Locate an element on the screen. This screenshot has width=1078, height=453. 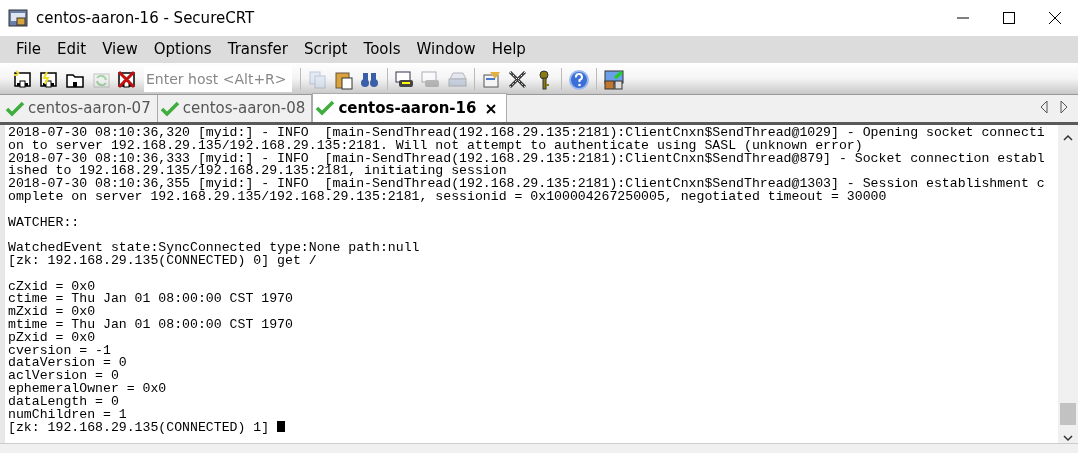
terminal-line: aclVersion = 0 is located at coordinates (64, 376).